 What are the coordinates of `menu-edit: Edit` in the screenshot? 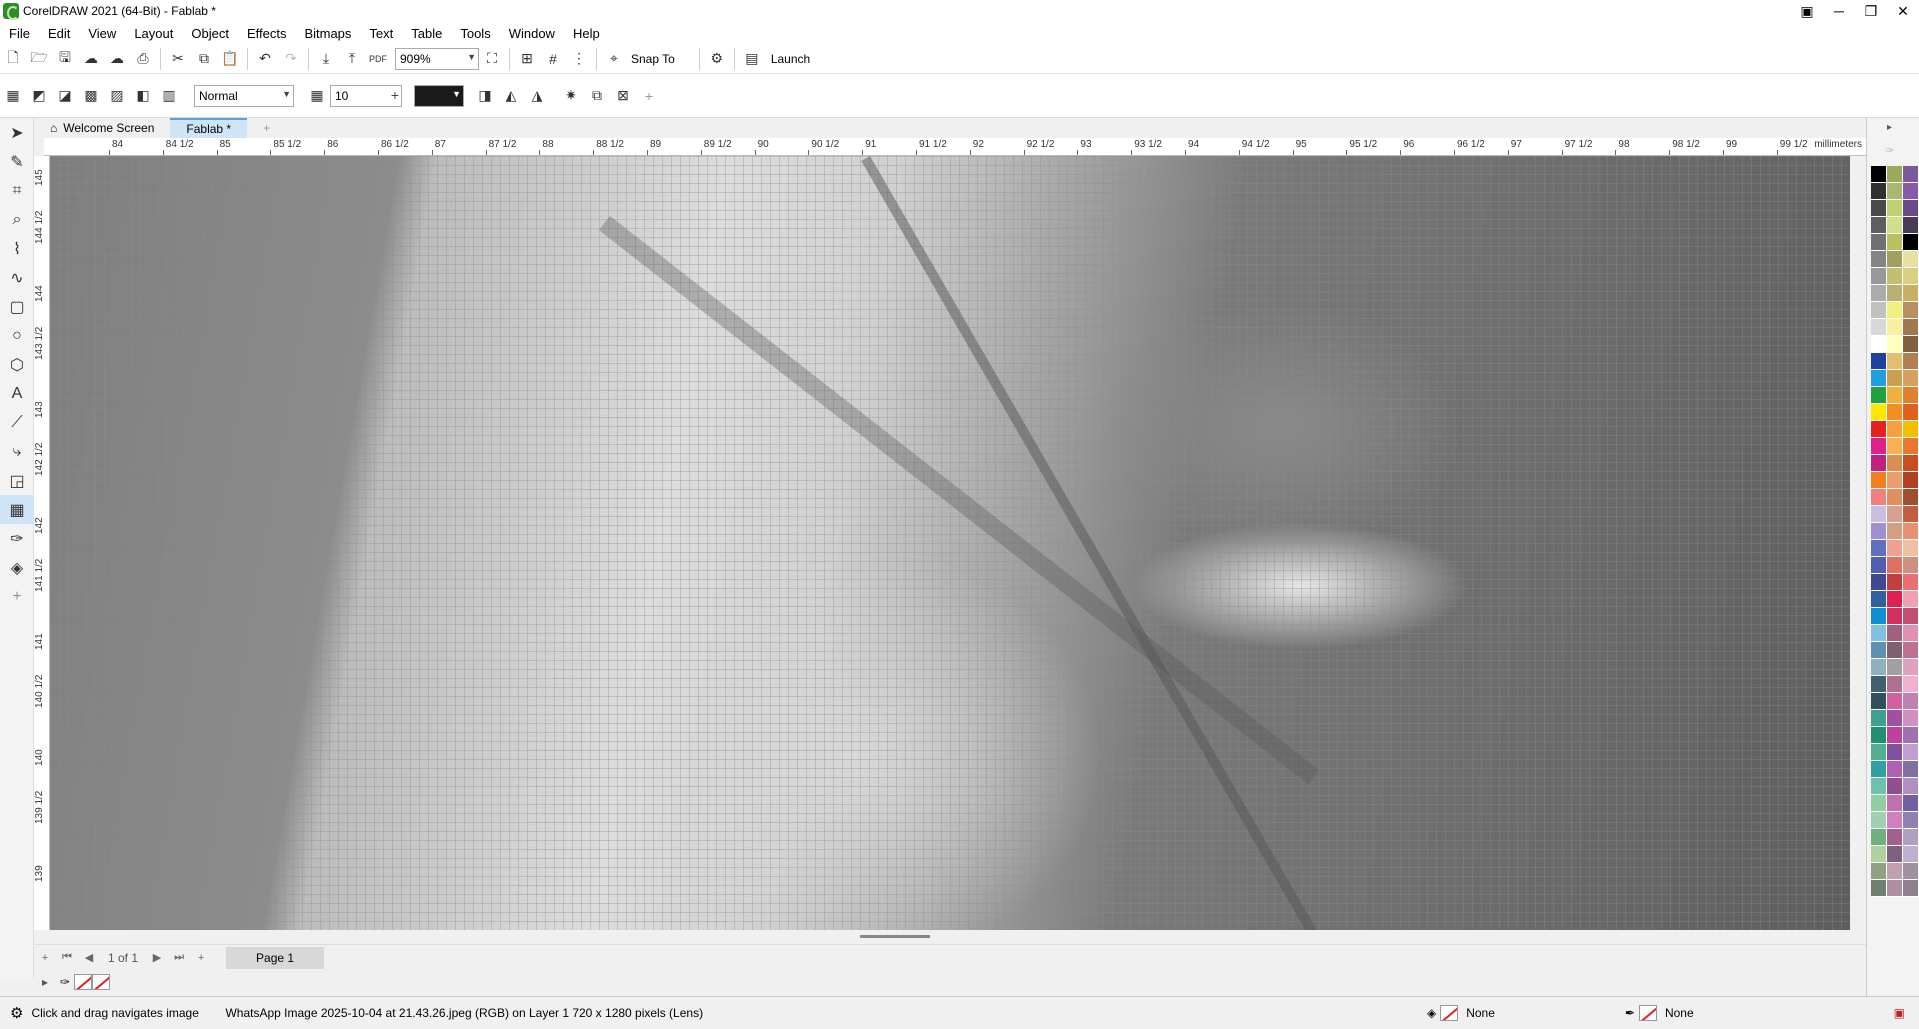 It's located at (59, 33).